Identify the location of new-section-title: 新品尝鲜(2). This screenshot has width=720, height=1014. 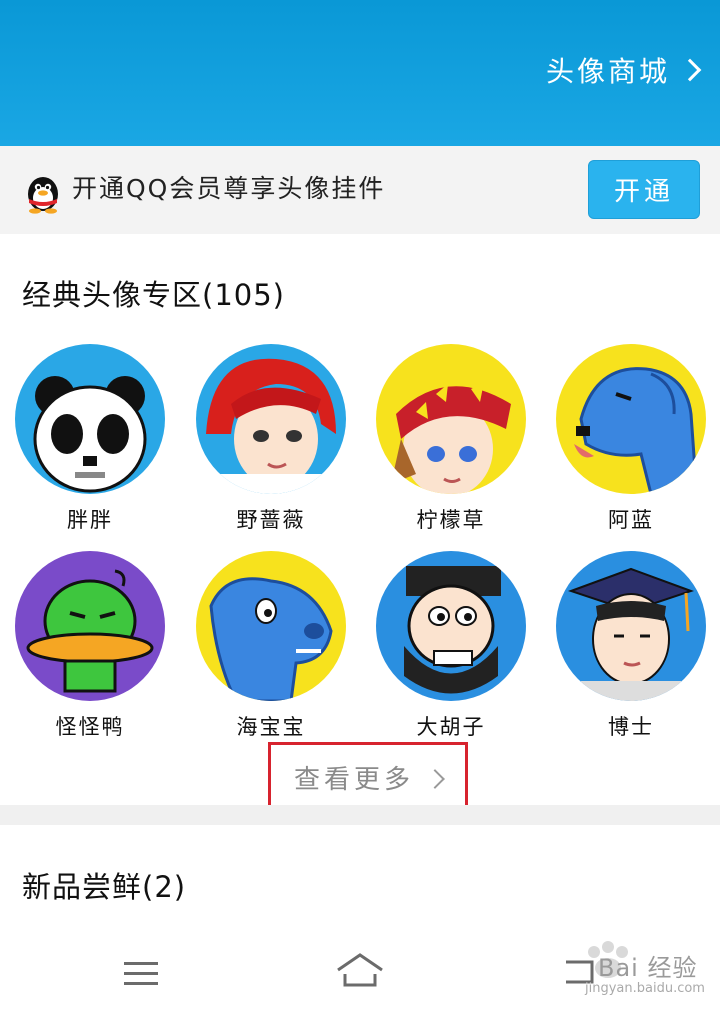
(104, 887).